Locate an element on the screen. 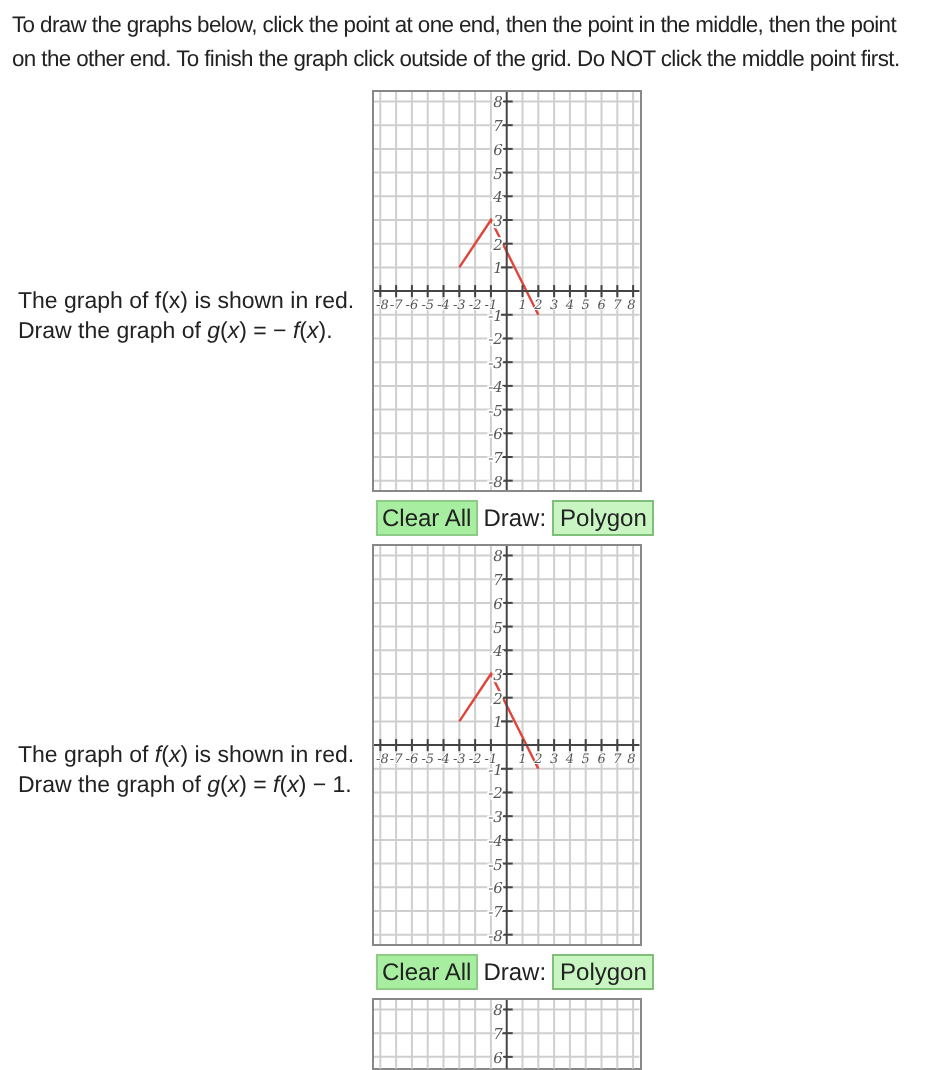  statement-text: Draw the graph of g(x) = f(x) − 1. is located at coordinates (186, 786).